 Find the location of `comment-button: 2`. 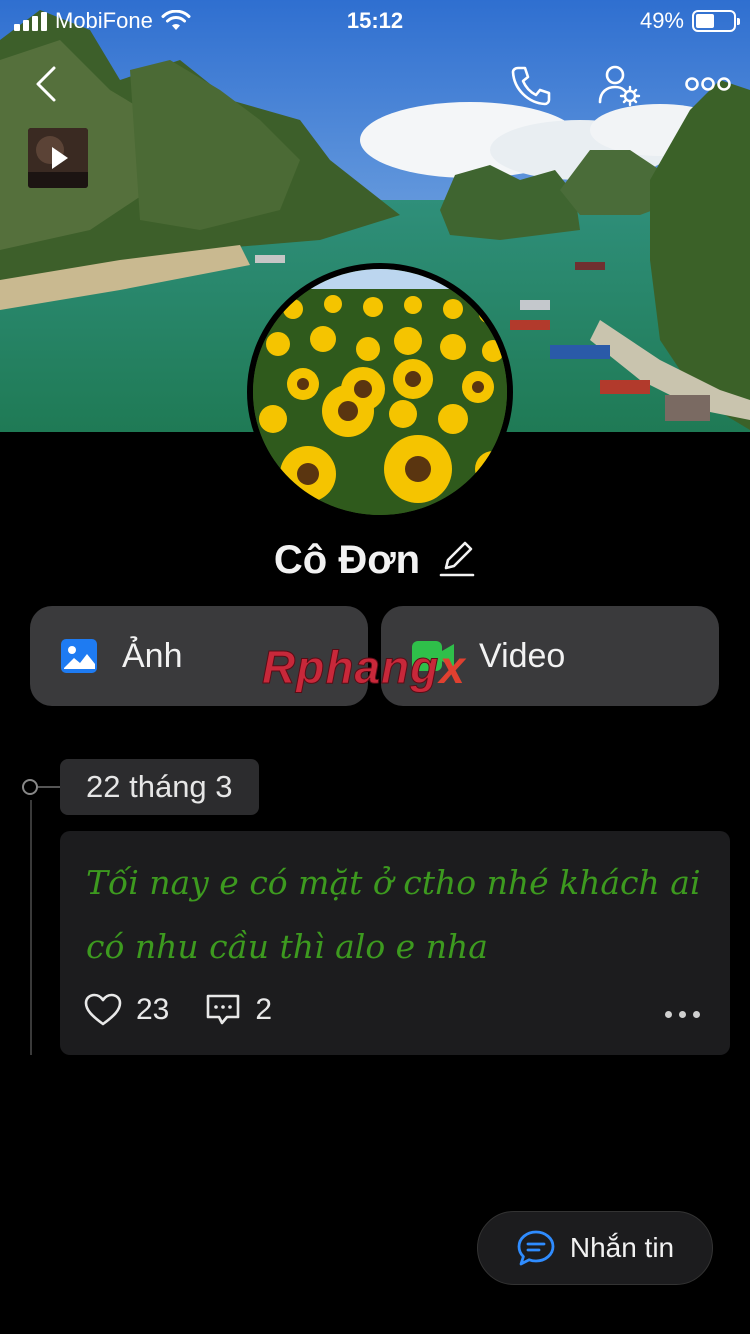

comment-button: 2 is located at coordinates (238, 1010).